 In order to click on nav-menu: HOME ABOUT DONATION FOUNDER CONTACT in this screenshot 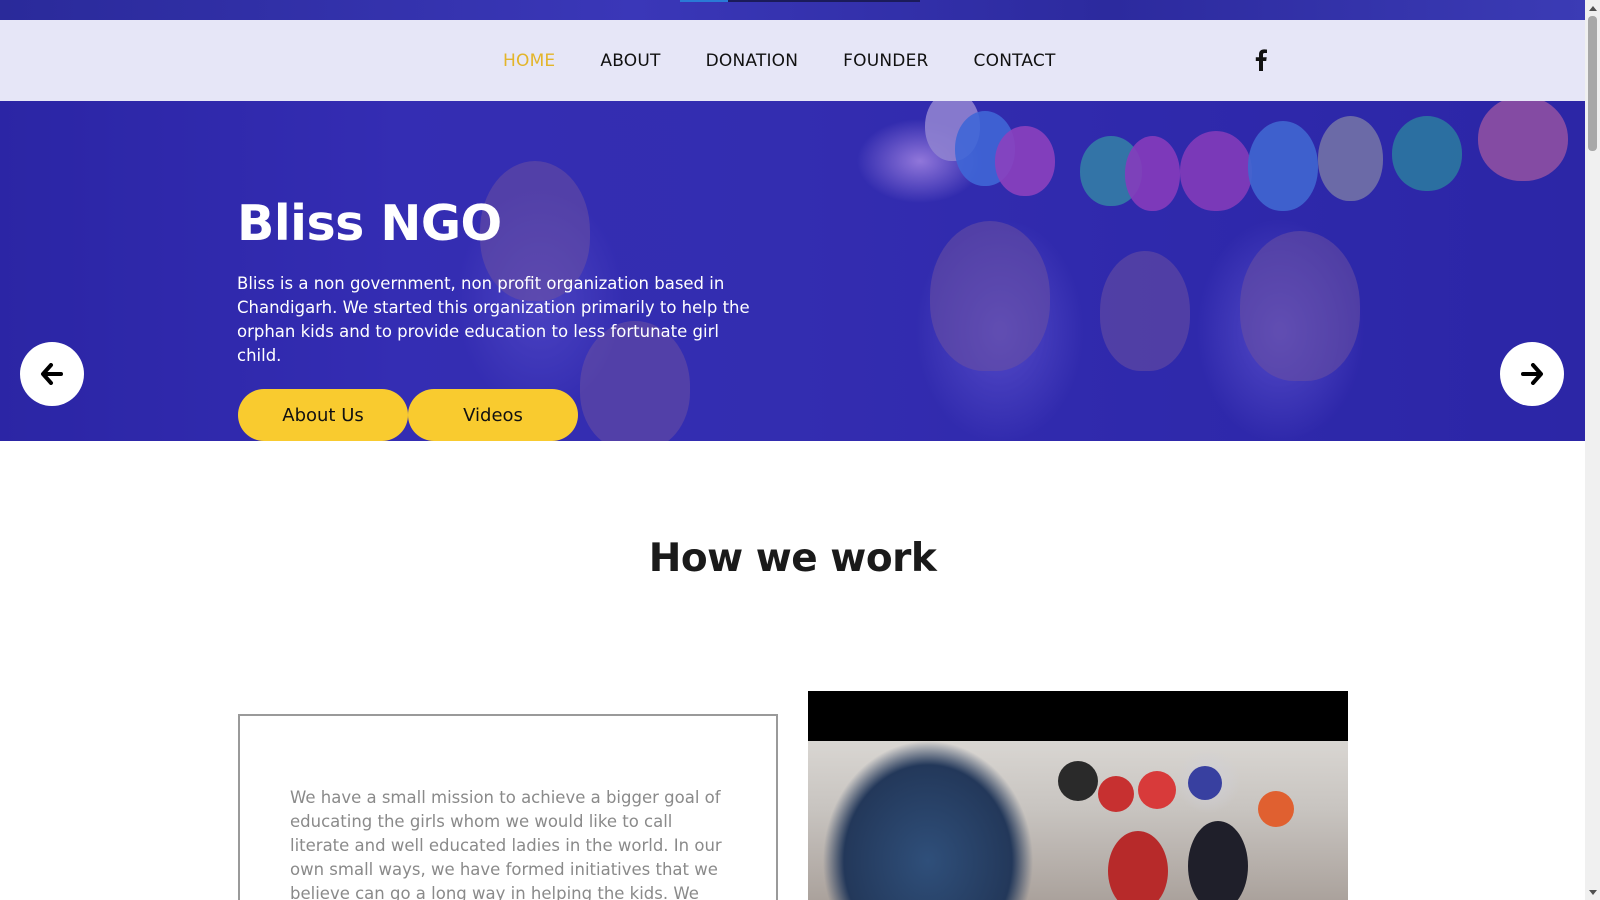, I will do `click(779, 60)`.